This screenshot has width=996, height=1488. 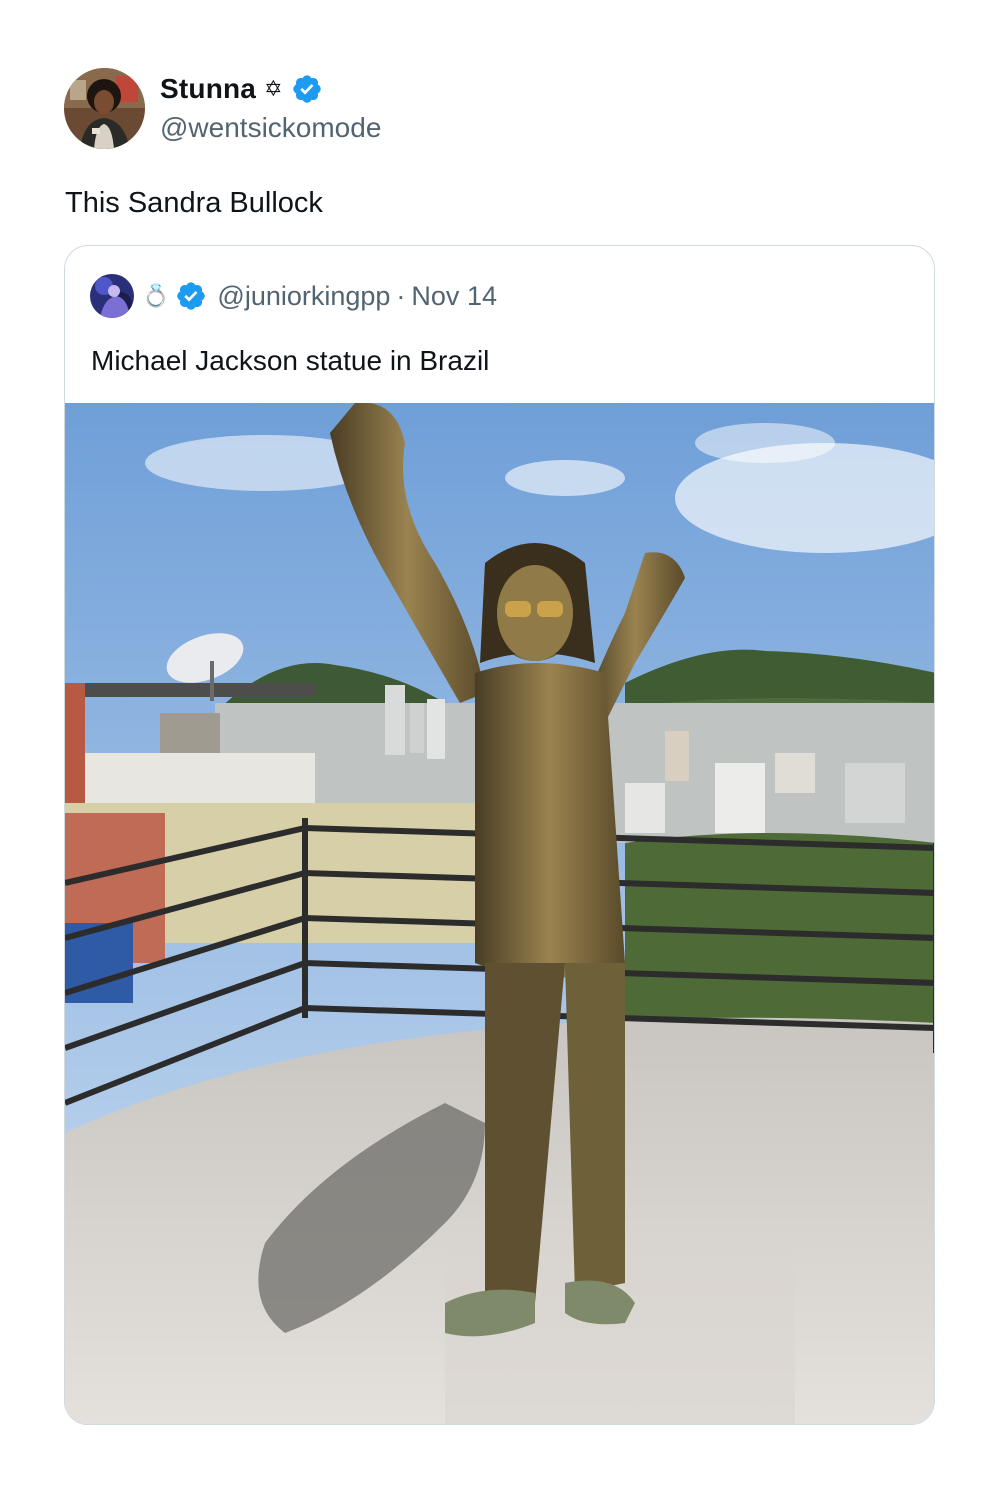 I want to click on quoted-author-avatar, so click(x=112, y=296).